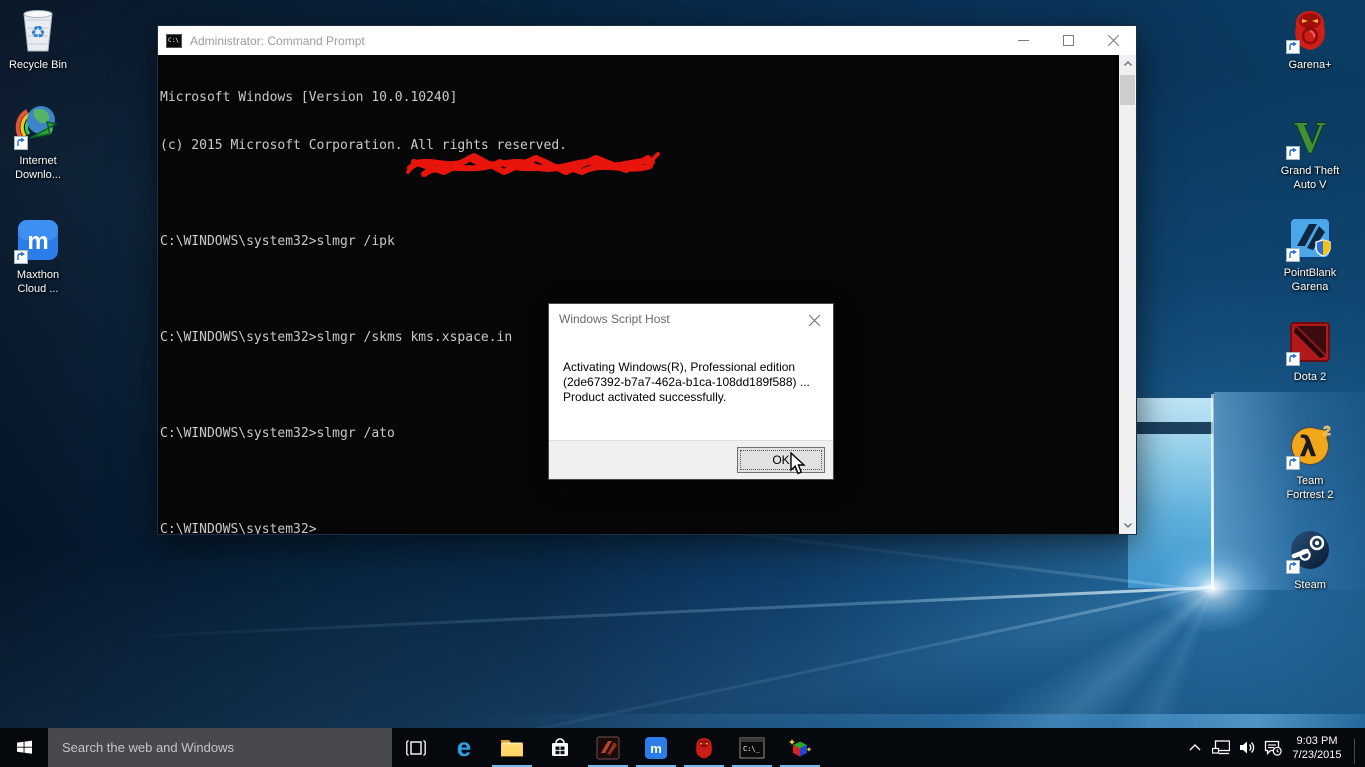 This screenshot has height=767, width=1365. What do you see at coordinates (1310, 342) in the screenshot?
I see `dota-2-icon` at bounding box center [1310, 342].